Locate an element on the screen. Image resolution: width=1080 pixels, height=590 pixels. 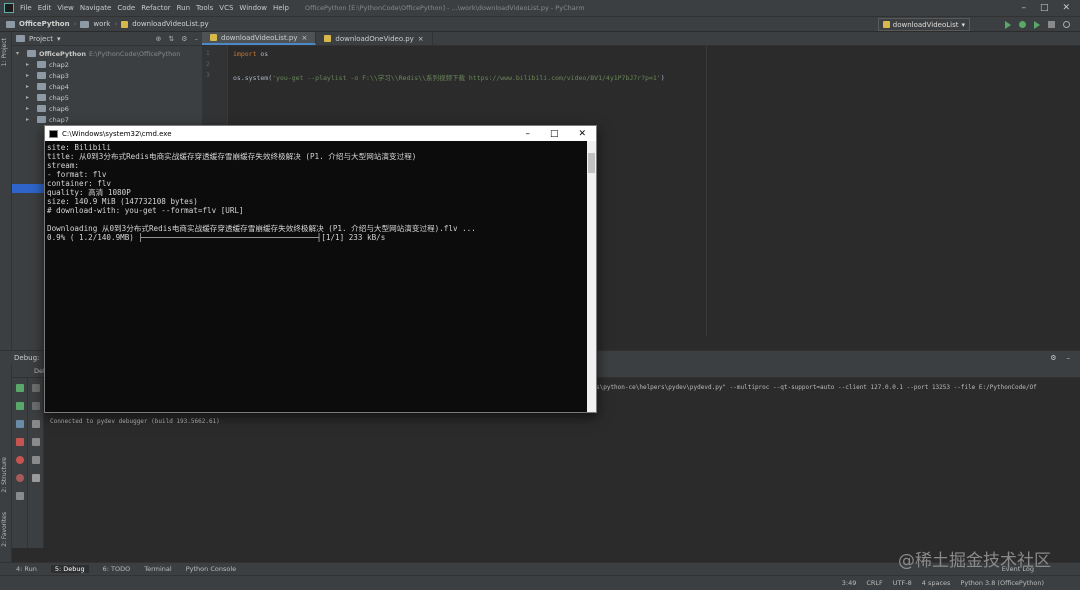
soft-wrap-icon is located at coordinates (36, 442).